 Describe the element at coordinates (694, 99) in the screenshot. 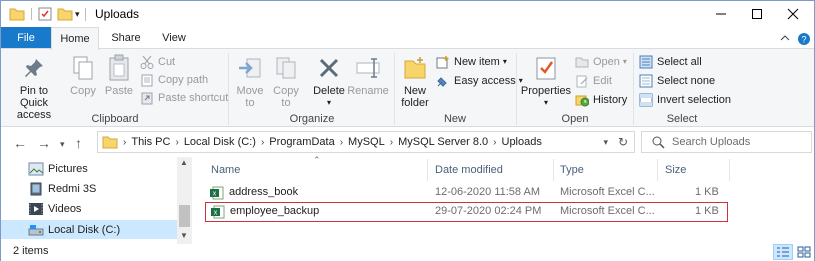

I see `invert-selection-label: Invert selection` at that location.